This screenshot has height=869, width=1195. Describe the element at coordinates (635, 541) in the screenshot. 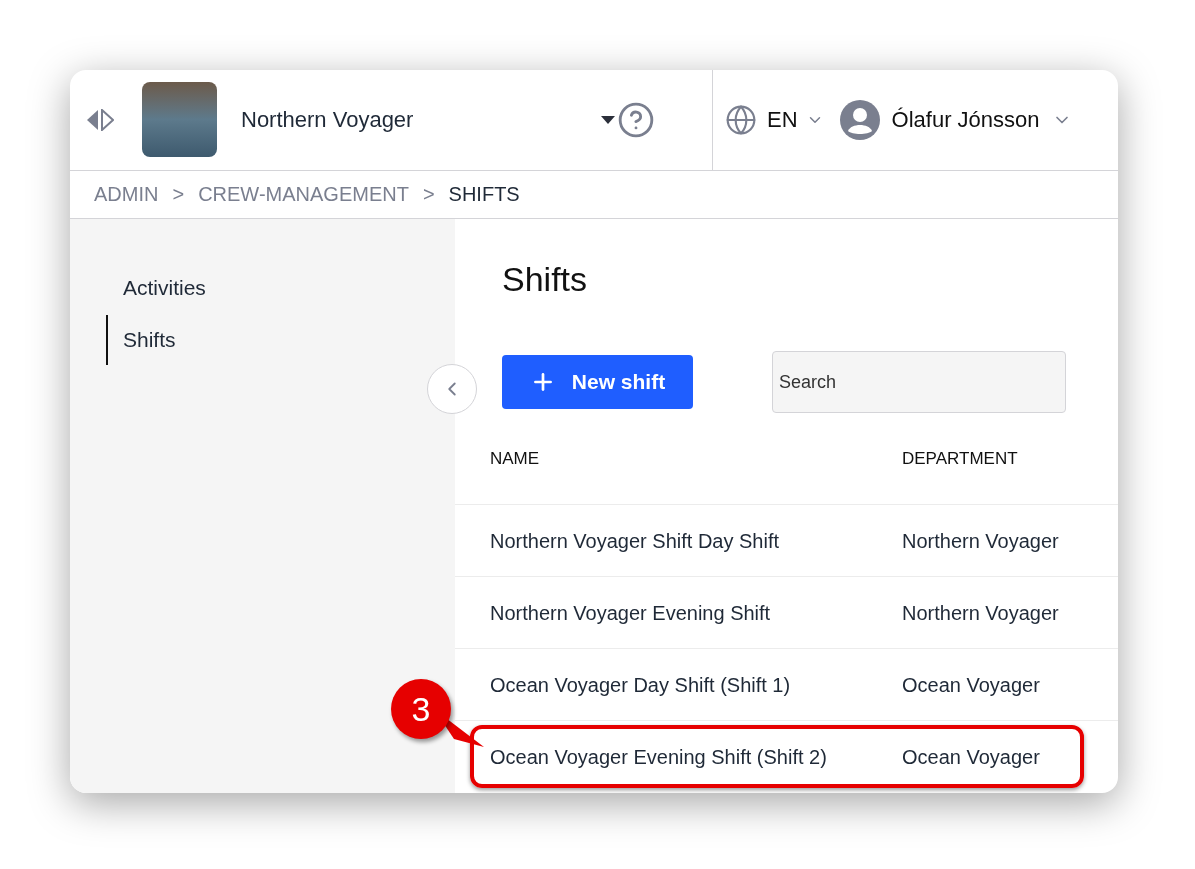

I see `table-cell-text: Northern Voyager Shift Day Shift` at that location.